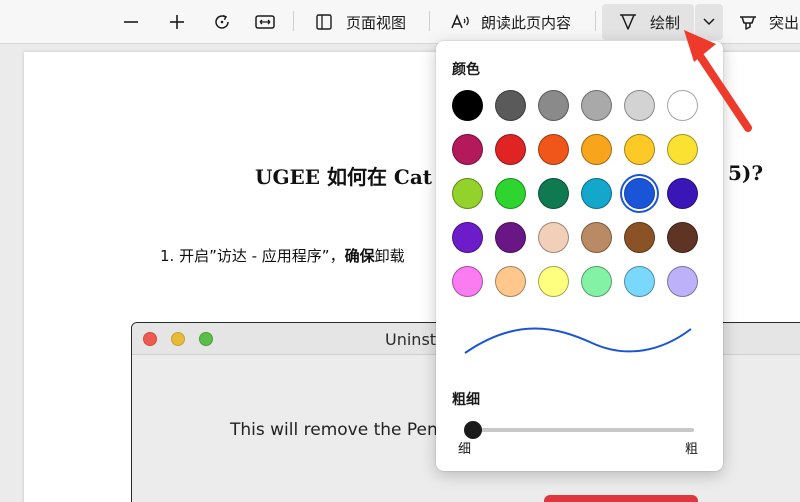 The width and height of the screenshot is (800, 502). What do you see at coordinates (466, 400) in the screenshot?
I see `thickness-heading: 粗细` at bounding box center [466, 400].